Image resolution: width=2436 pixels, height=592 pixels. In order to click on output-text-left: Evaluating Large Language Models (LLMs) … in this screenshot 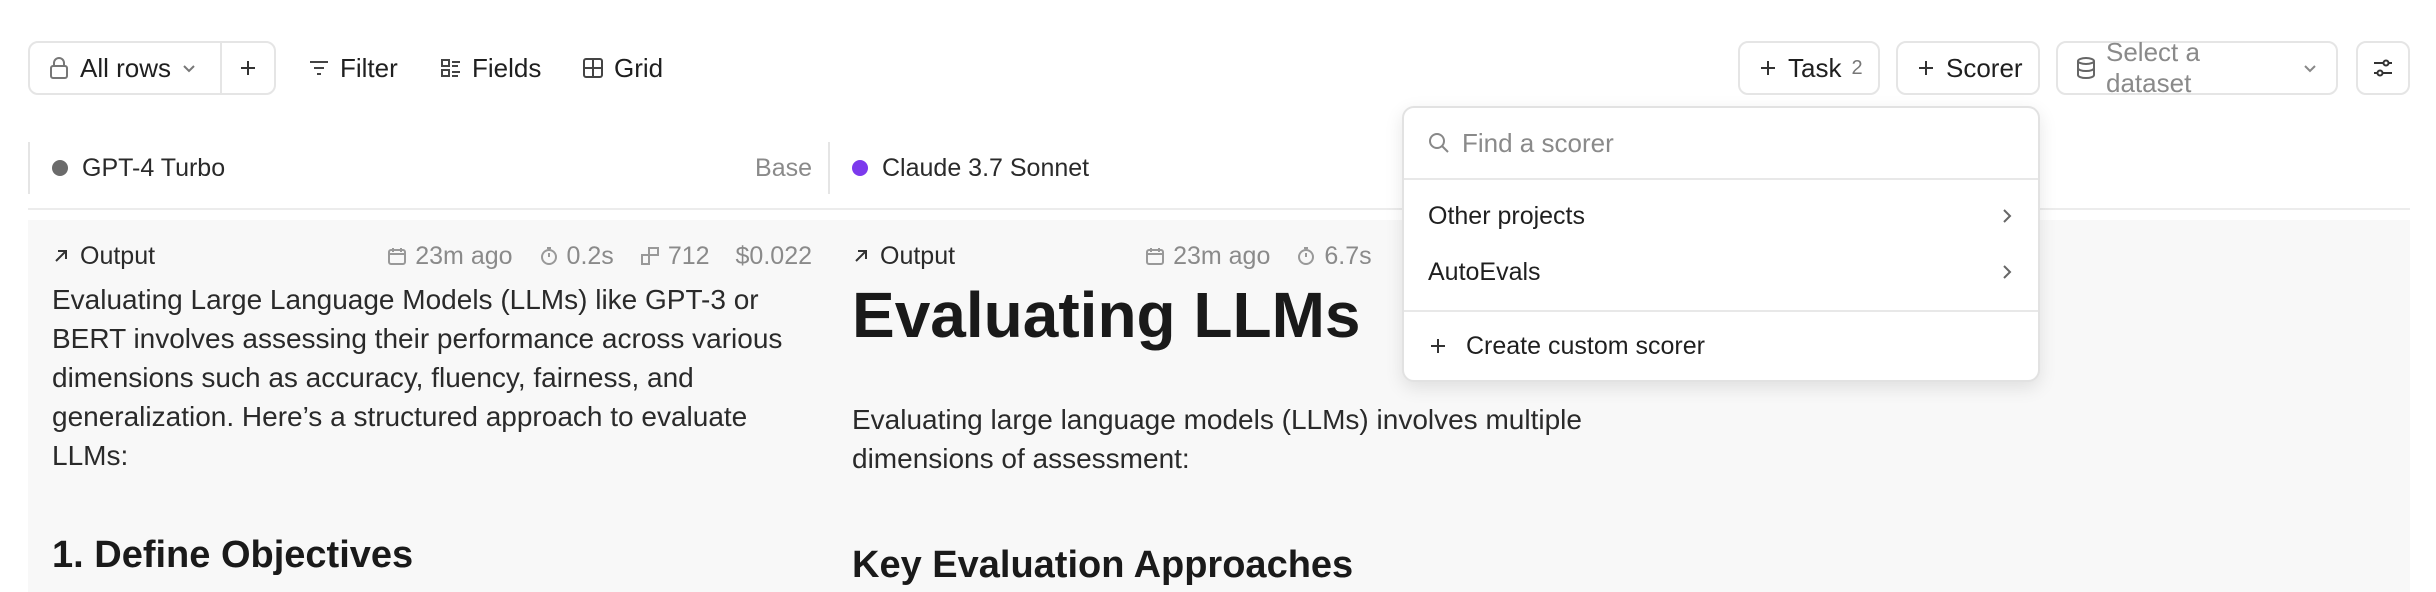, I will do `click(442, 377)`.